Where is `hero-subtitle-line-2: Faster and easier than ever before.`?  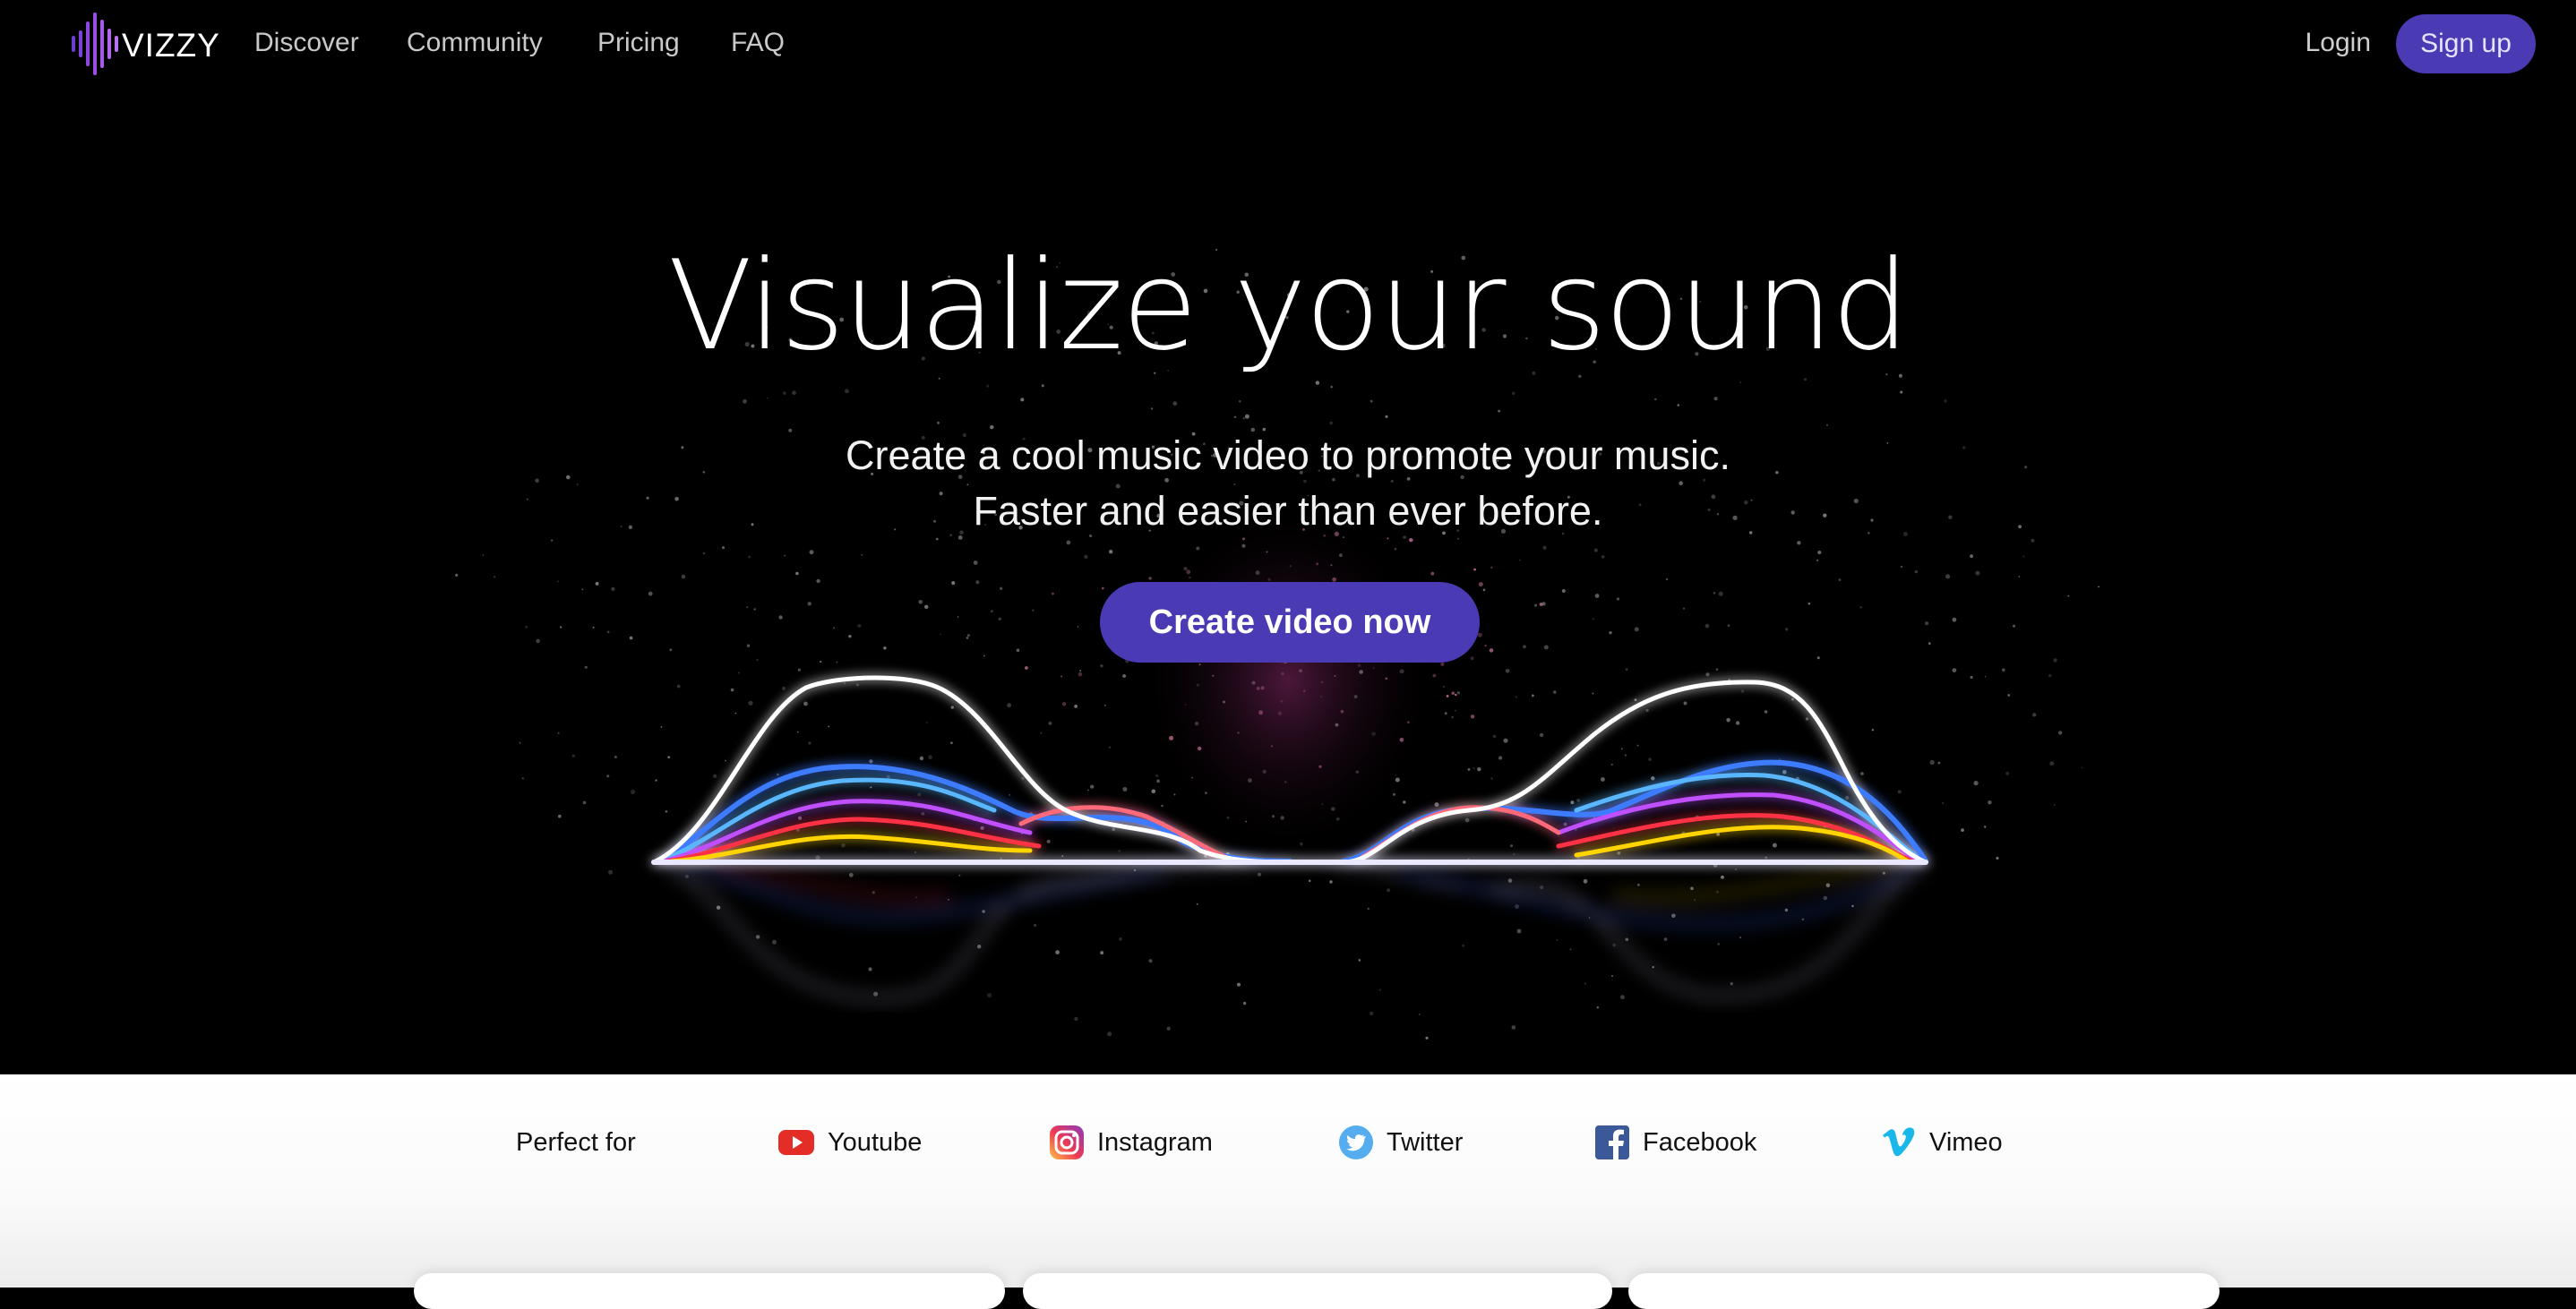
hero-subtitle-line-2: Faster and easier than ever before. is located at coordinates (1288, 511).